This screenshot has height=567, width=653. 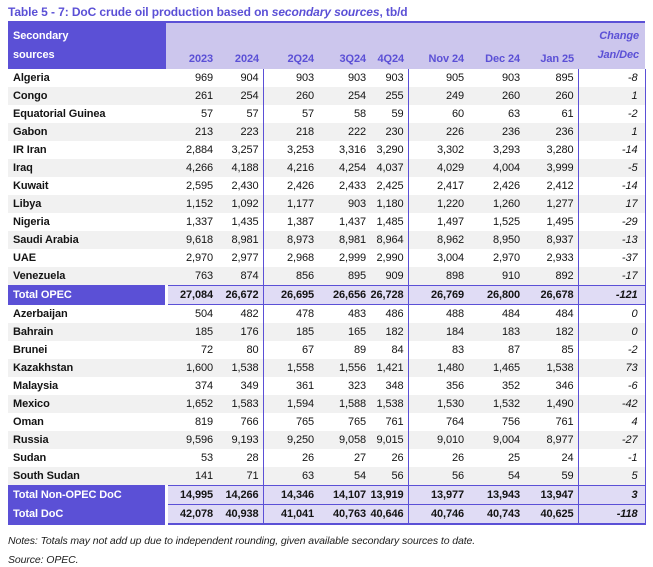 I want to click on row-label: Iraq, so click(x=87, y=168).